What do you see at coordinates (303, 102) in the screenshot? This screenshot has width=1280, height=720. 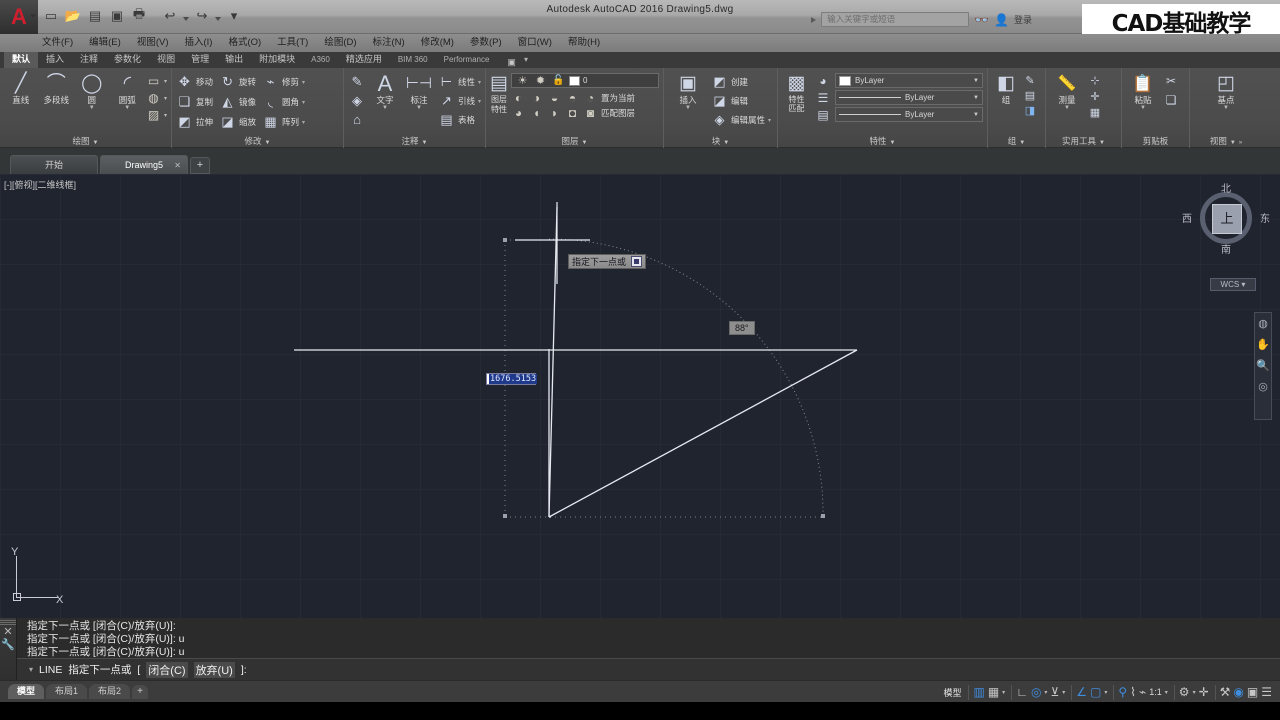 I see `fillet-dropdown-icon: ▾` at bounding box center [303, 102].